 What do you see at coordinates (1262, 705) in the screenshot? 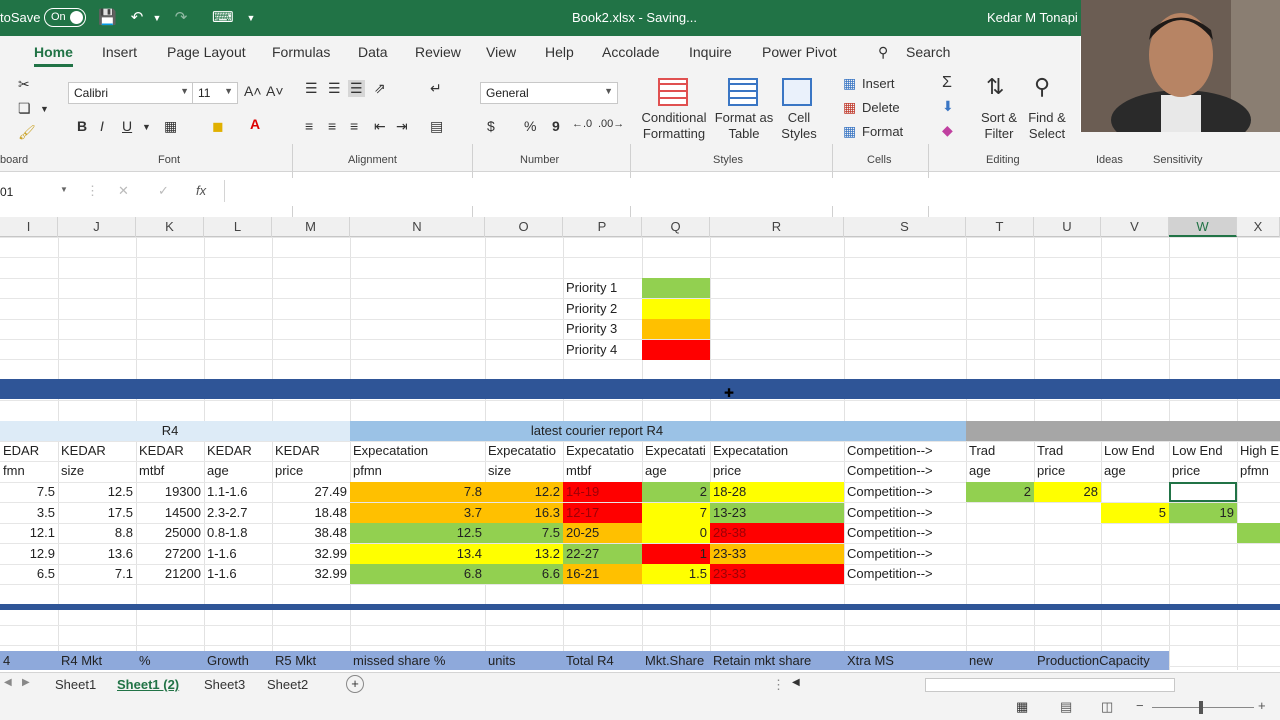
I see `zoom-in-icon: +` at bounding box center [1262, 705].